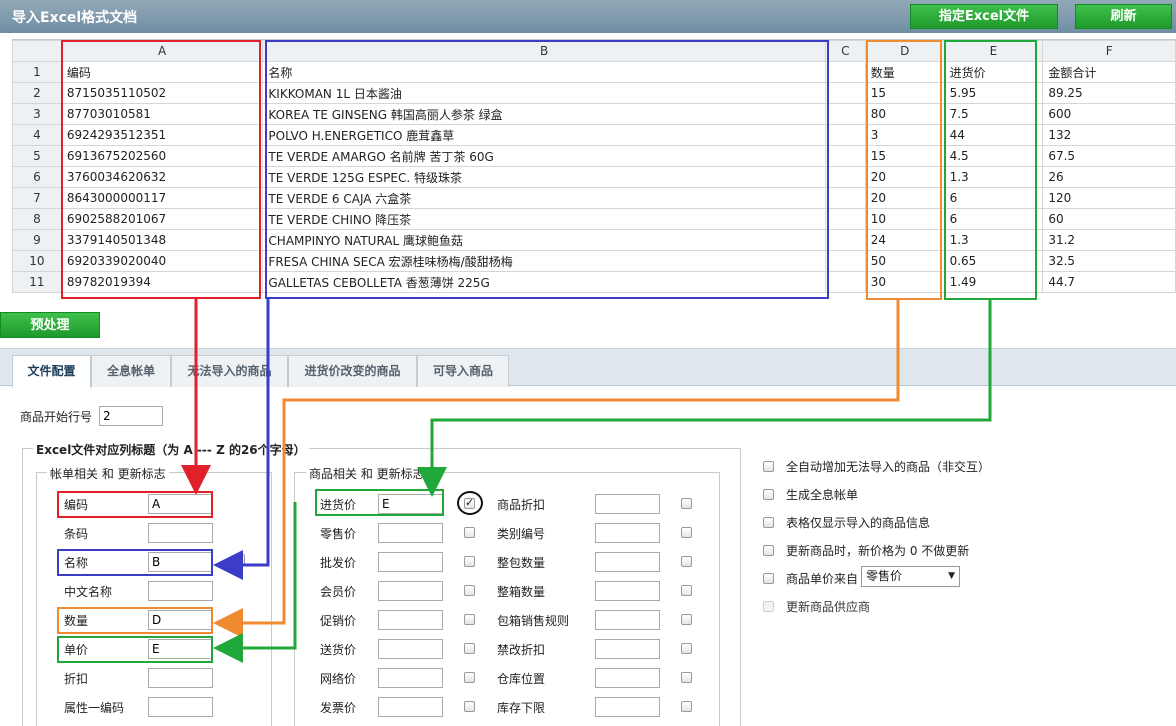  I want to click on column-header: B, so click(544, 51).